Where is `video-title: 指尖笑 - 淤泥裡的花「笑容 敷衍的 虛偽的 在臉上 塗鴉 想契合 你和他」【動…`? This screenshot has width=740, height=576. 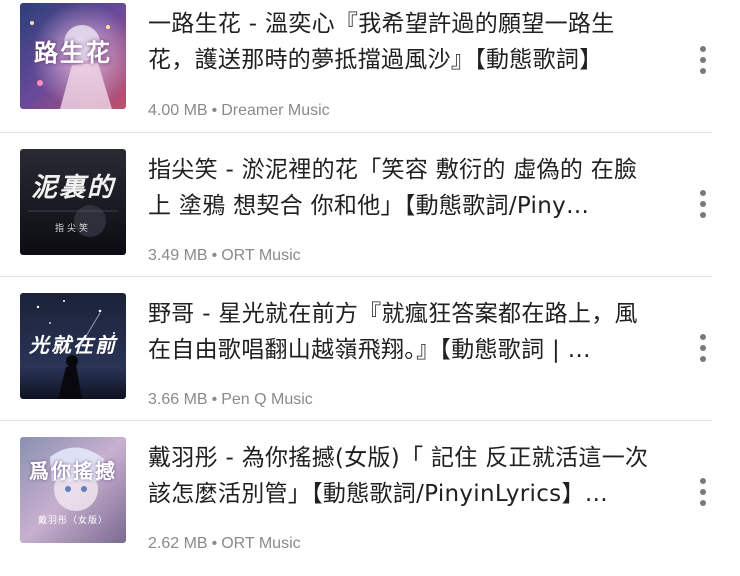 video-title: 指尖笑 - 淤泥裡的花「笑容 敷衍的 虛偽的 在臉上 塗鴉 想契合 你和他」【動… is located at coordinates (403, 188).